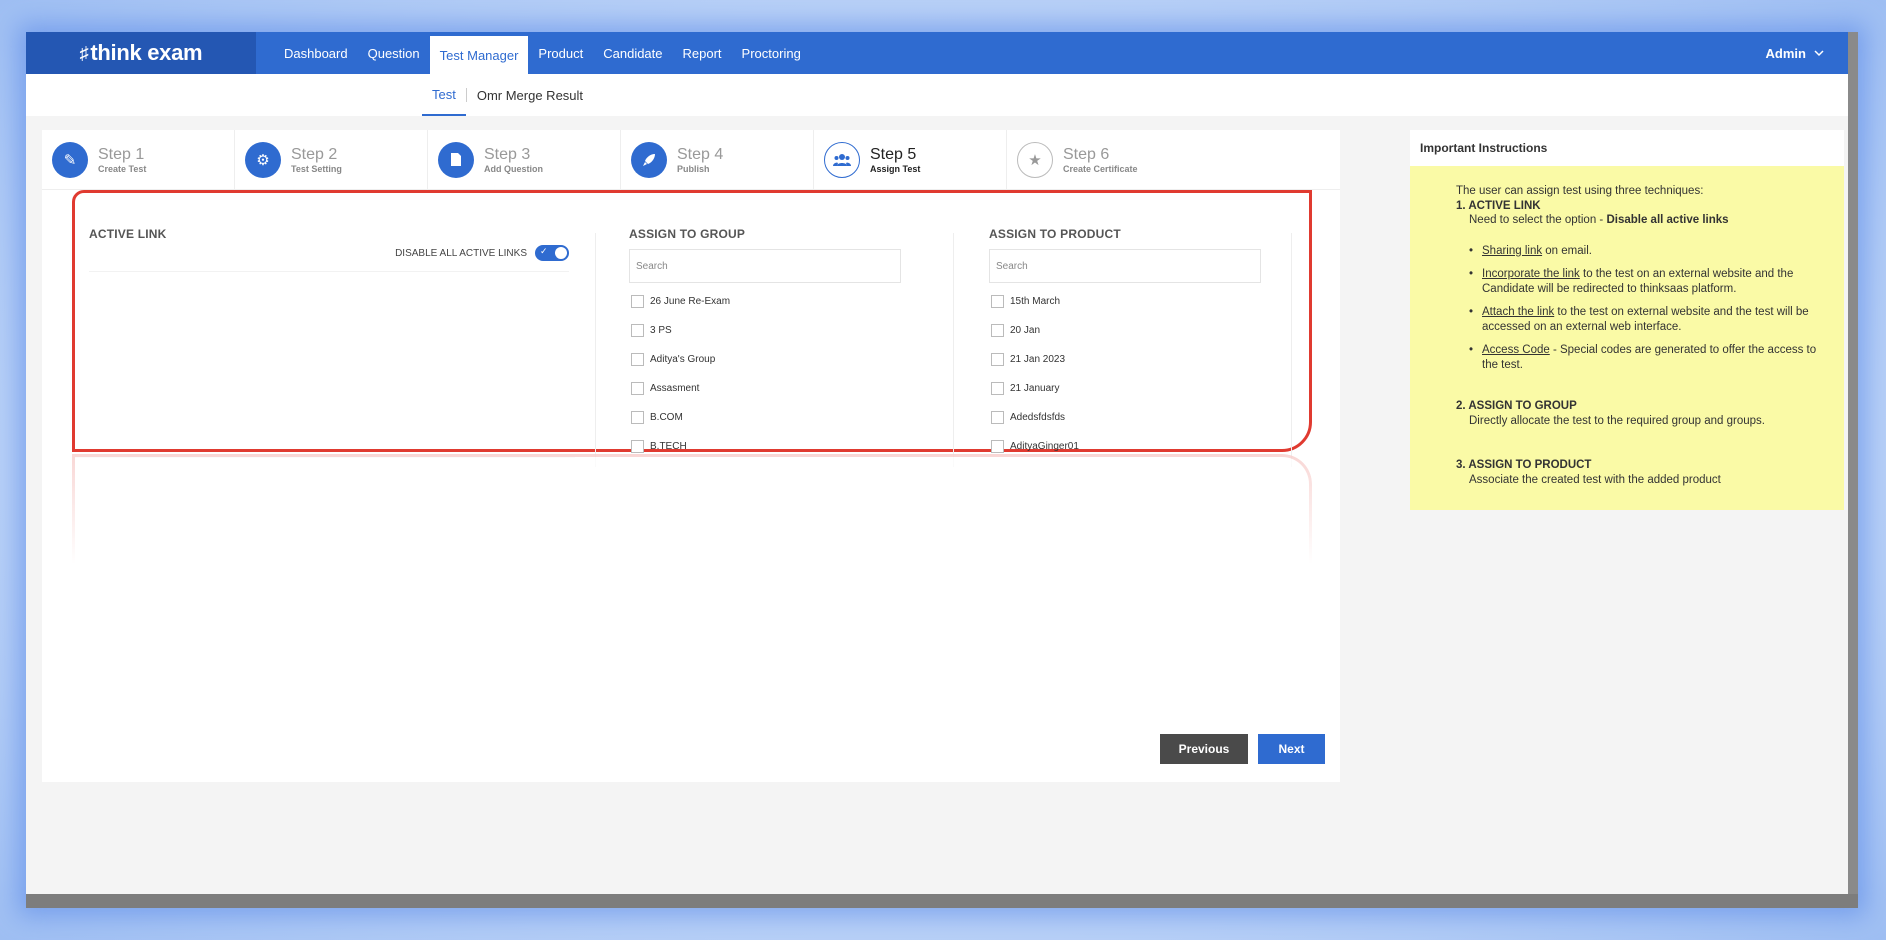 This screenshot has width=1886, height=940. I want to click on document-icon, so click(456, 159).